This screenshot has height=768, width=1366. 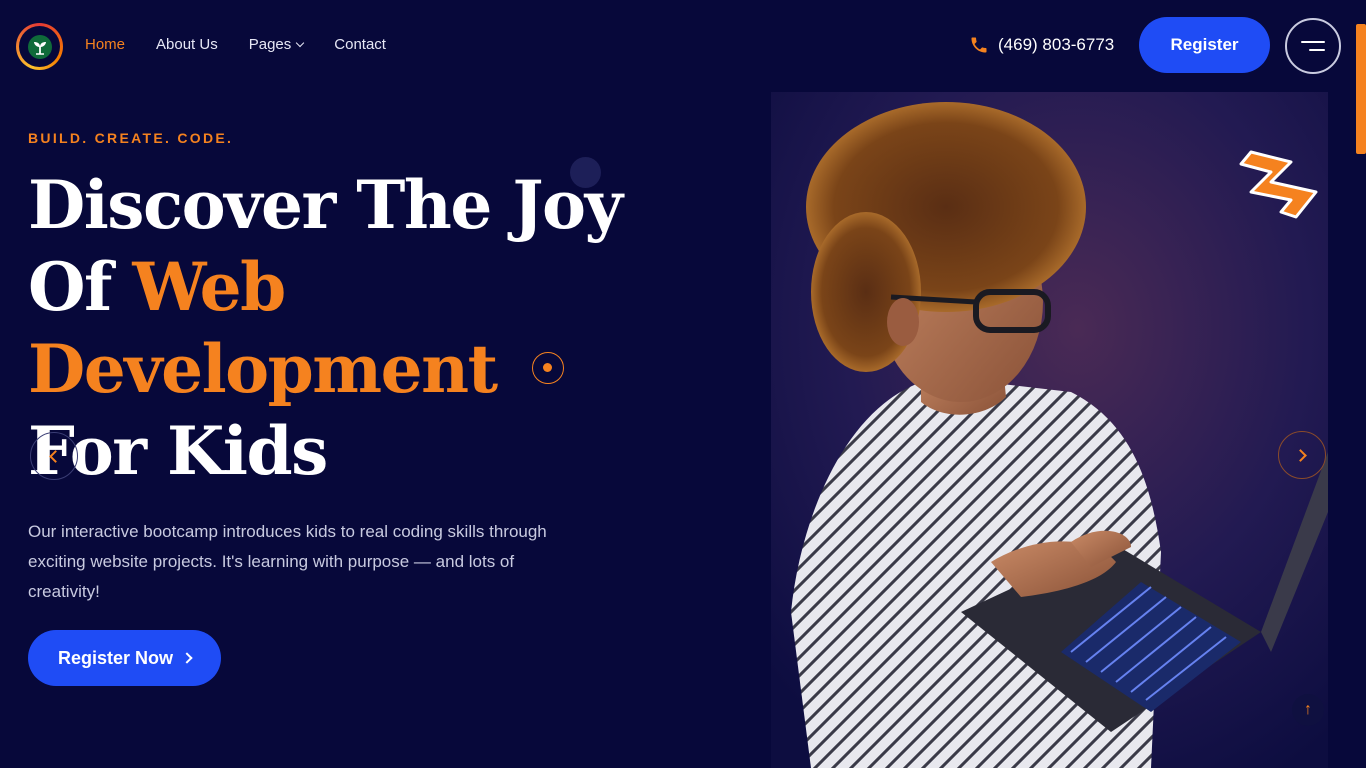 I want to click on slider-prev-button, so click(x=54, y=456).